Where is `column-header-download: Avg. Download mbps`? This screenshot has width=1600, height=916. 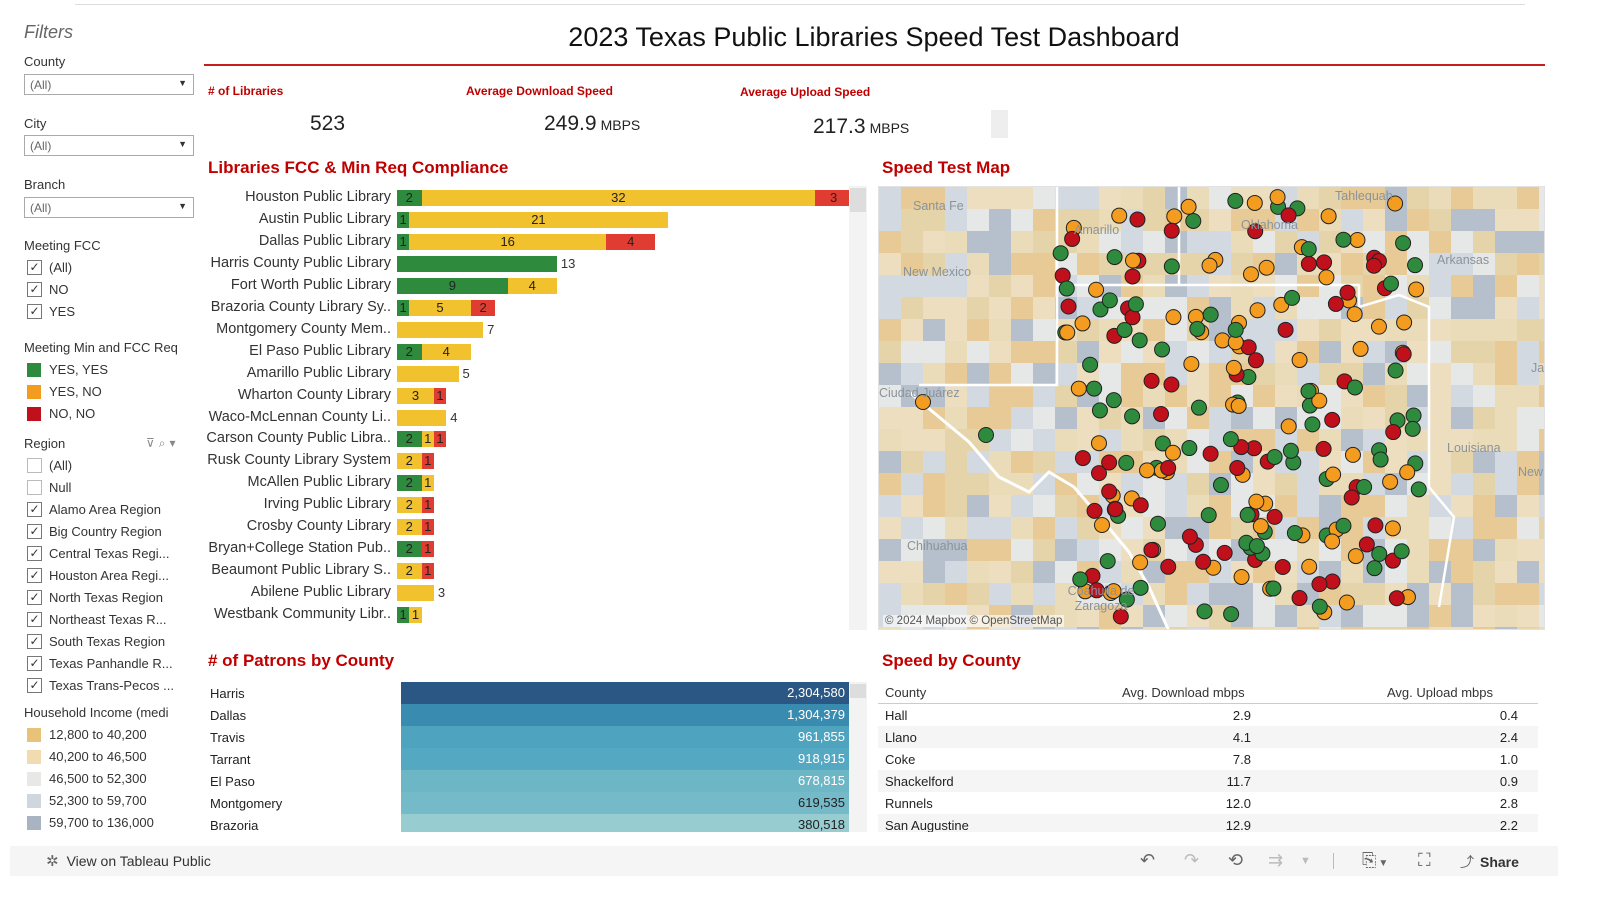 column-header-download: Avg. Download mbps is located at coordinates (1183, 692).